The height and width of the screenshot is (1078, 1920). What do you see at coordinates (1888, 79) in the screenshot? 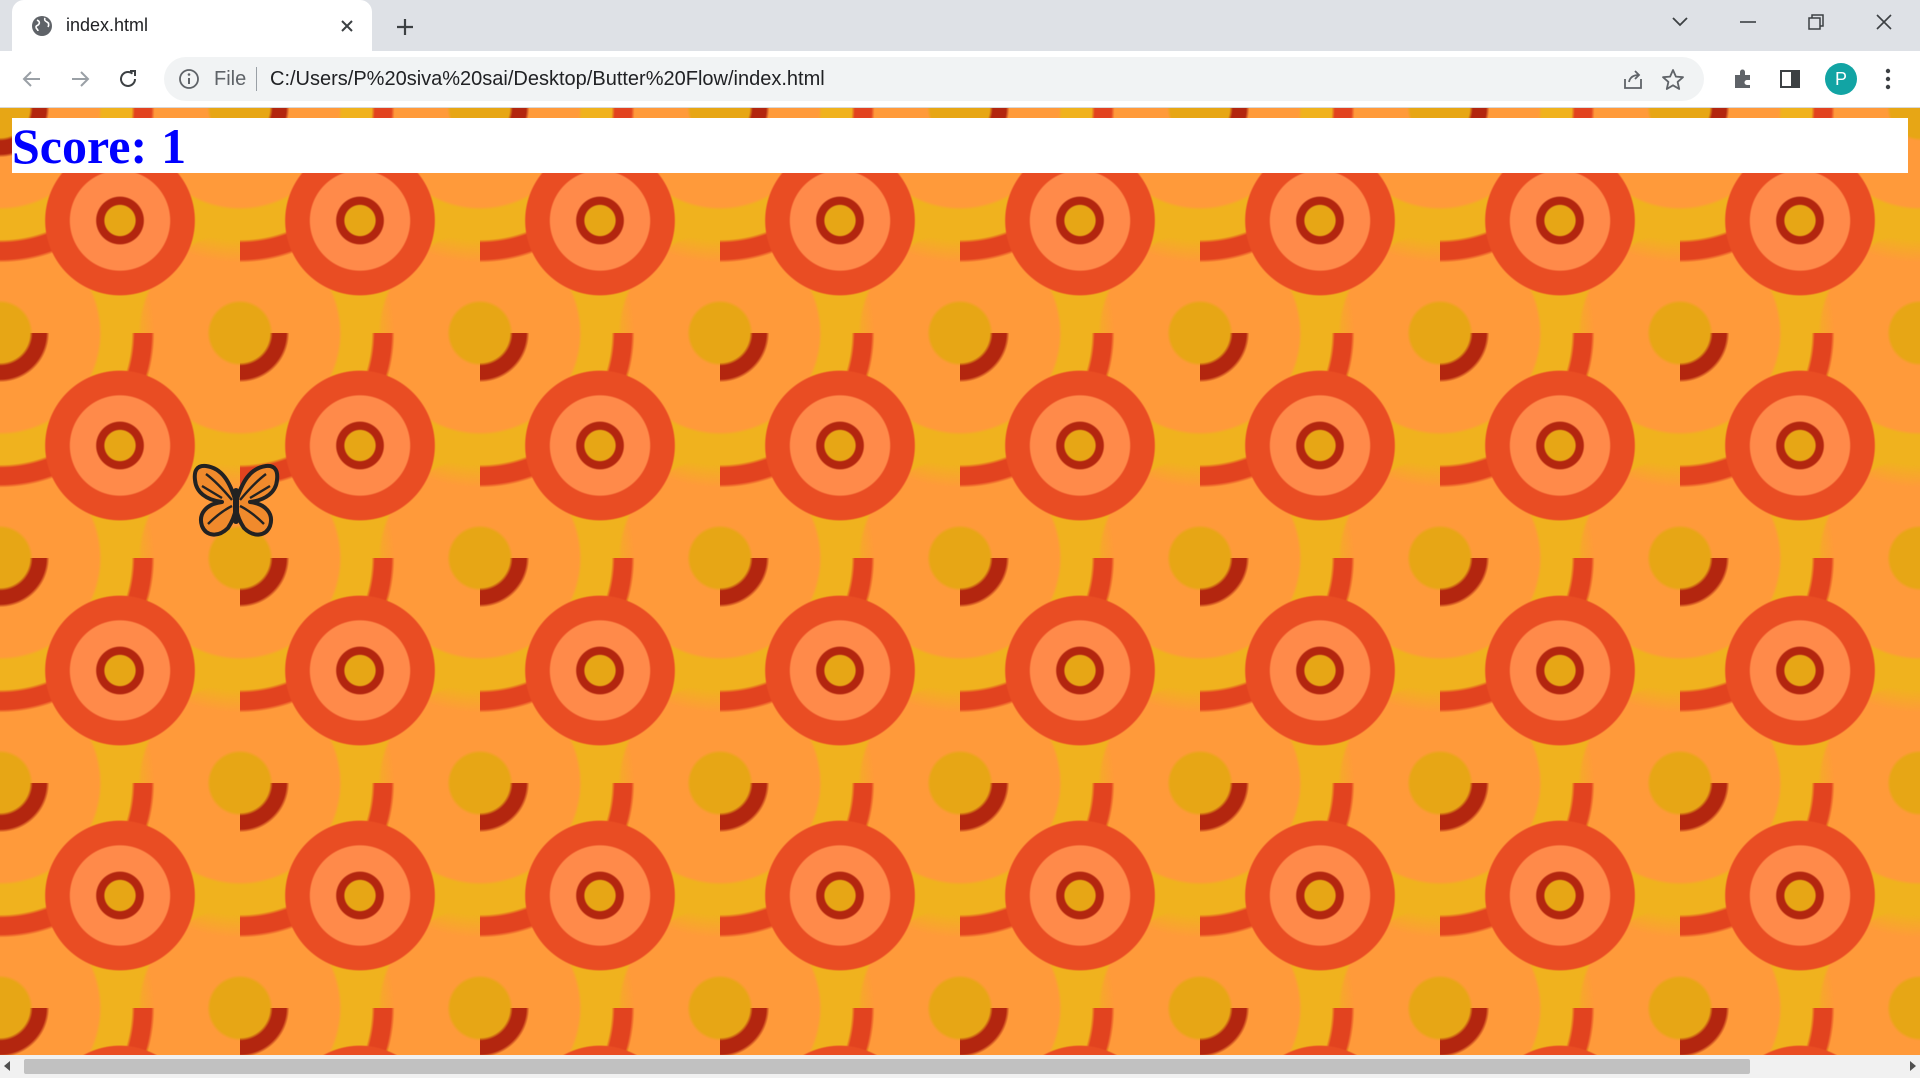
I see `more-menu-icon` at bounding box center [1888, 79].